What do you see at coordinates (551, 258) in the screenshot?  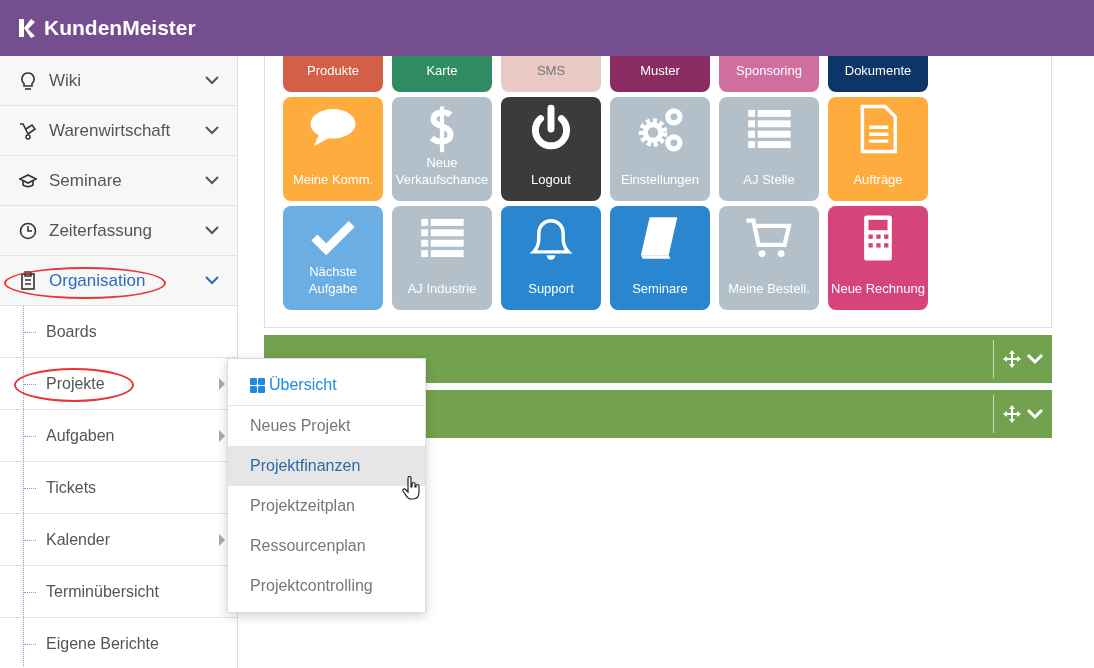 I see `tile-button: Support` at bounding box center [551, 258].